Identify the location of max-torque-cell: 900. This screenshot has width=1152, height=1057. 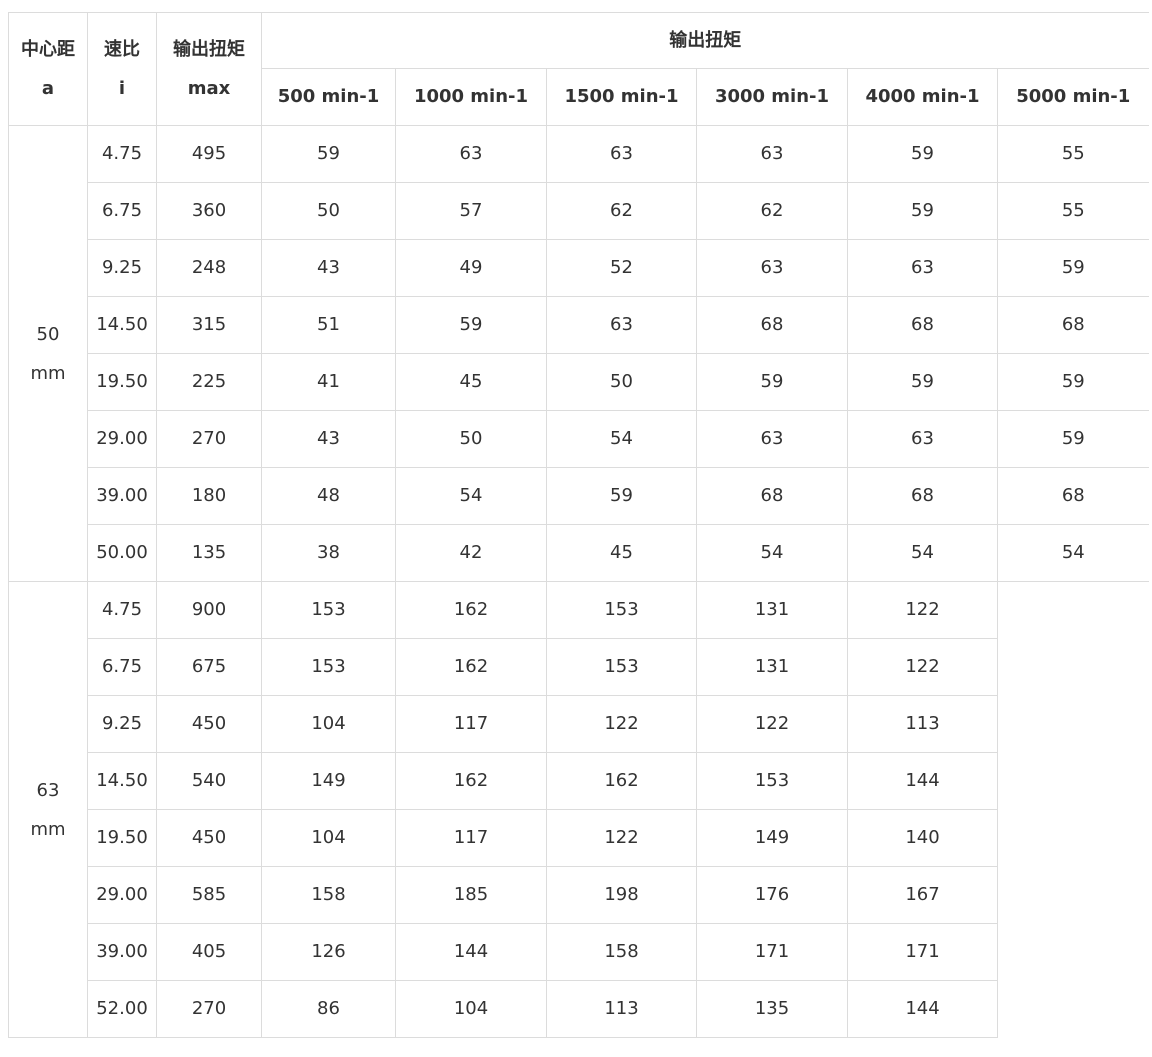
(209, 610).